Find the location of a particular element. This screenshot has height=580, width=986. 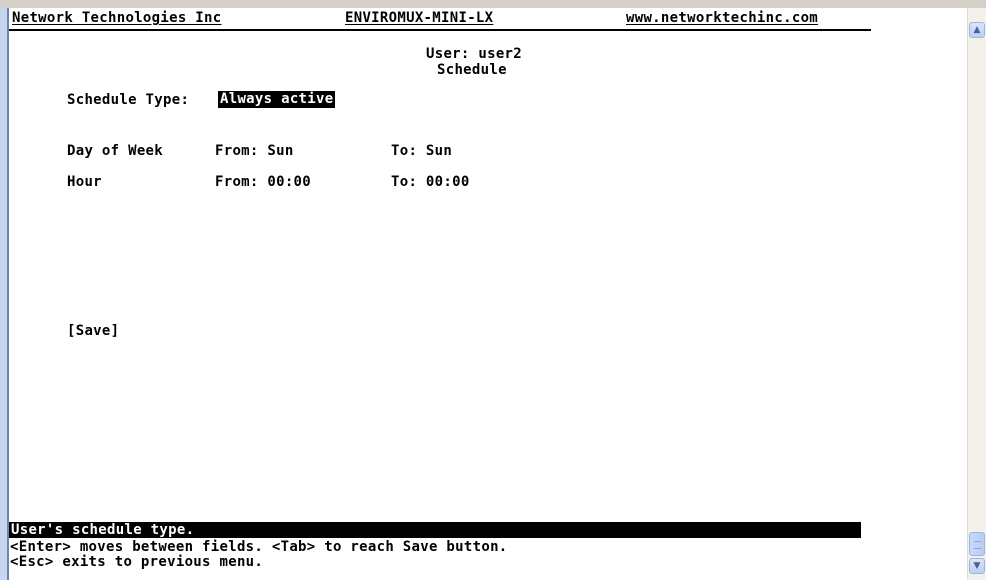

schedule-type-field: Always active is located at coordinates (277, 99).